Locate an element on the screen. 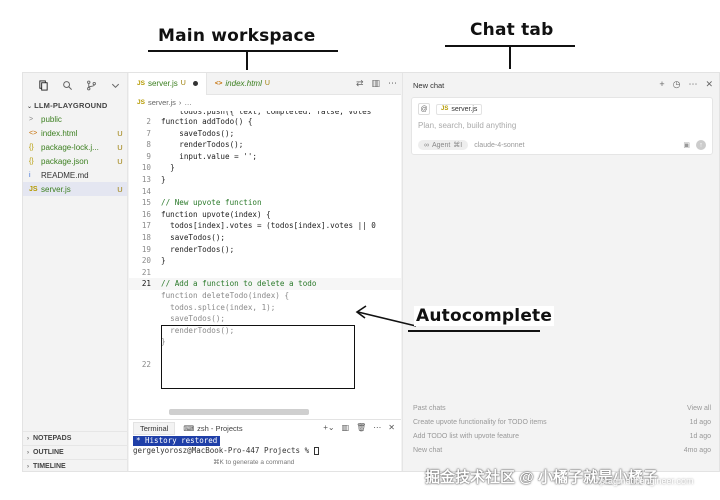 The width and height of the screenshot is (720, 500). tab-terminal: Terminal is located at coordinates (154, 428).